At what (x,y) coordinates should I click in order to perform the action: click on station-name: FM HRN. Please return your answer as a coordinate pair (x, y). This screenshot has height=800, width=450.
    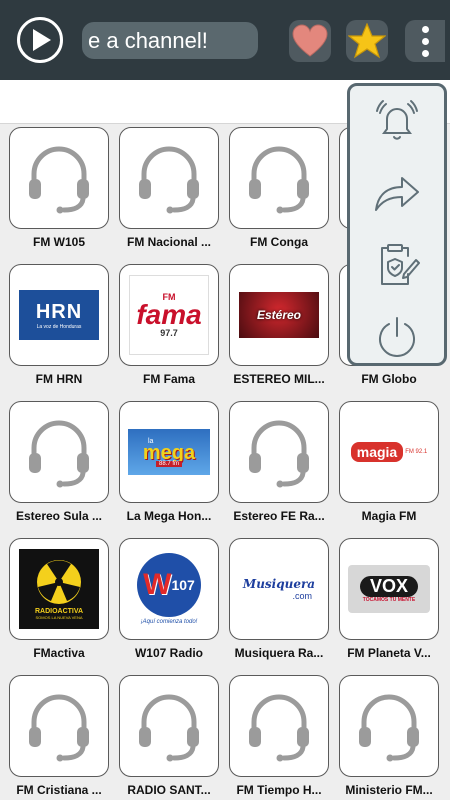
    Looking at the image, I should click on (59, 379).